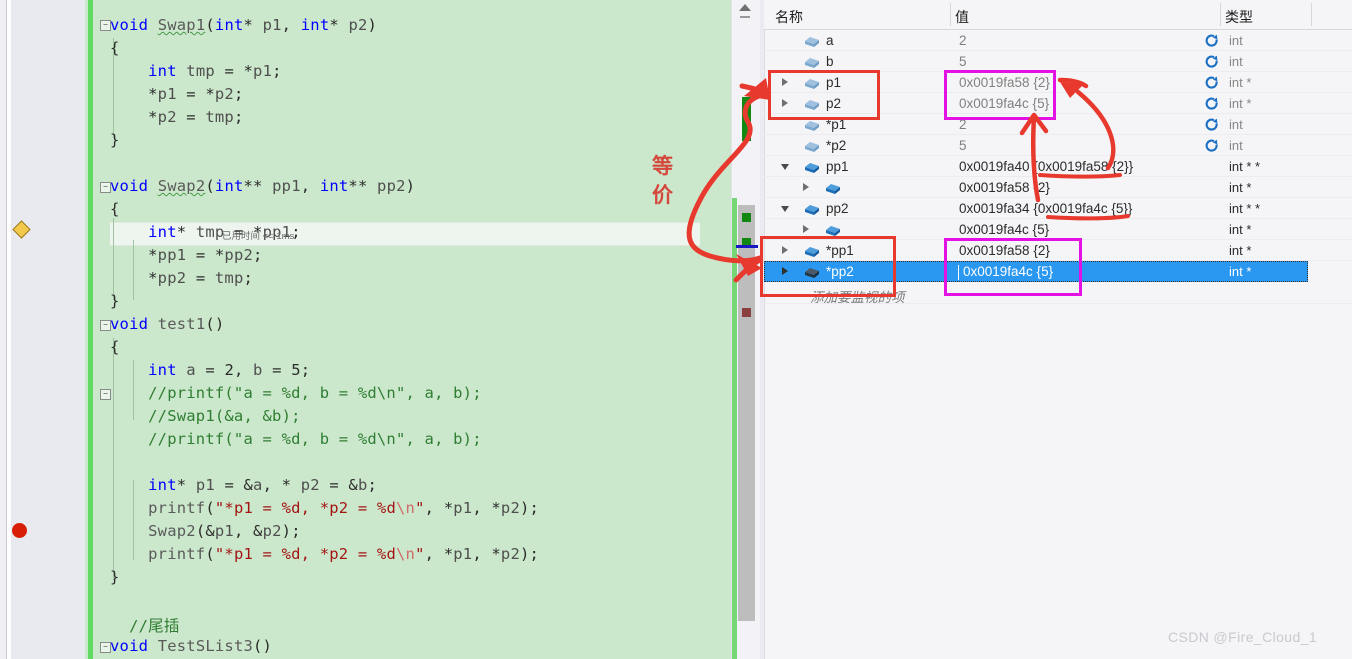 Image resolution: width=1352 pixels, height=659 pixels. I want to click on watermark: CSDN @Fire_Cloud_1, so click(1243, 637).